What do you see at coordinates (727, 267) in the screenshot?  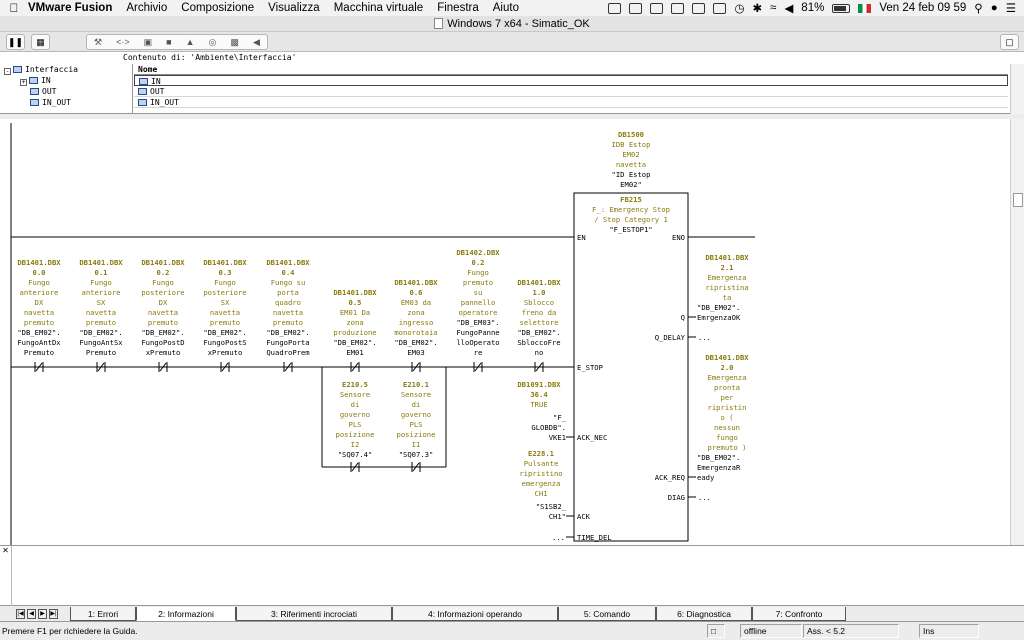 I see `q-address: 2.1` at bounding box center [727, 267].